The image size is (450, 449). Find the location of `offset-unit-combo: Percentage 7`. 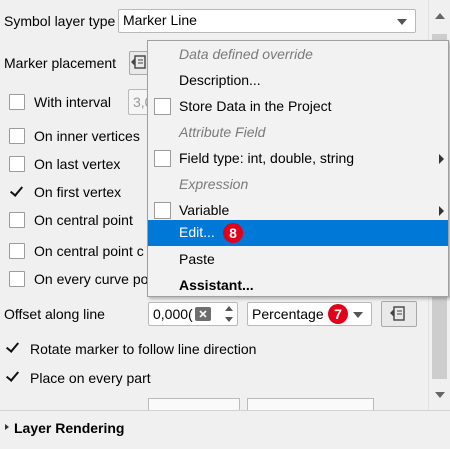

offset-unit-combo: Percentage 7 is located at coordinates (309, 314).